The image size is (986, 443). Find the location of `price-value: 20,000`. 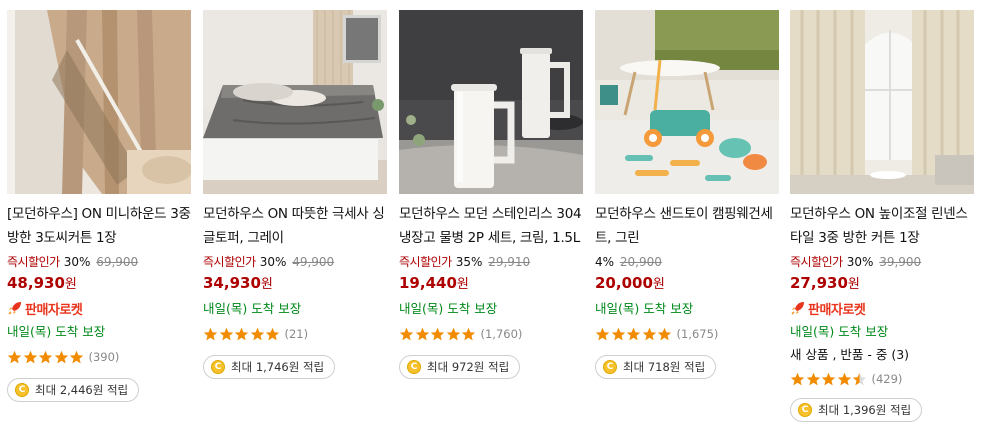

price-value: 20,000 is located at coordinates (624, 283).